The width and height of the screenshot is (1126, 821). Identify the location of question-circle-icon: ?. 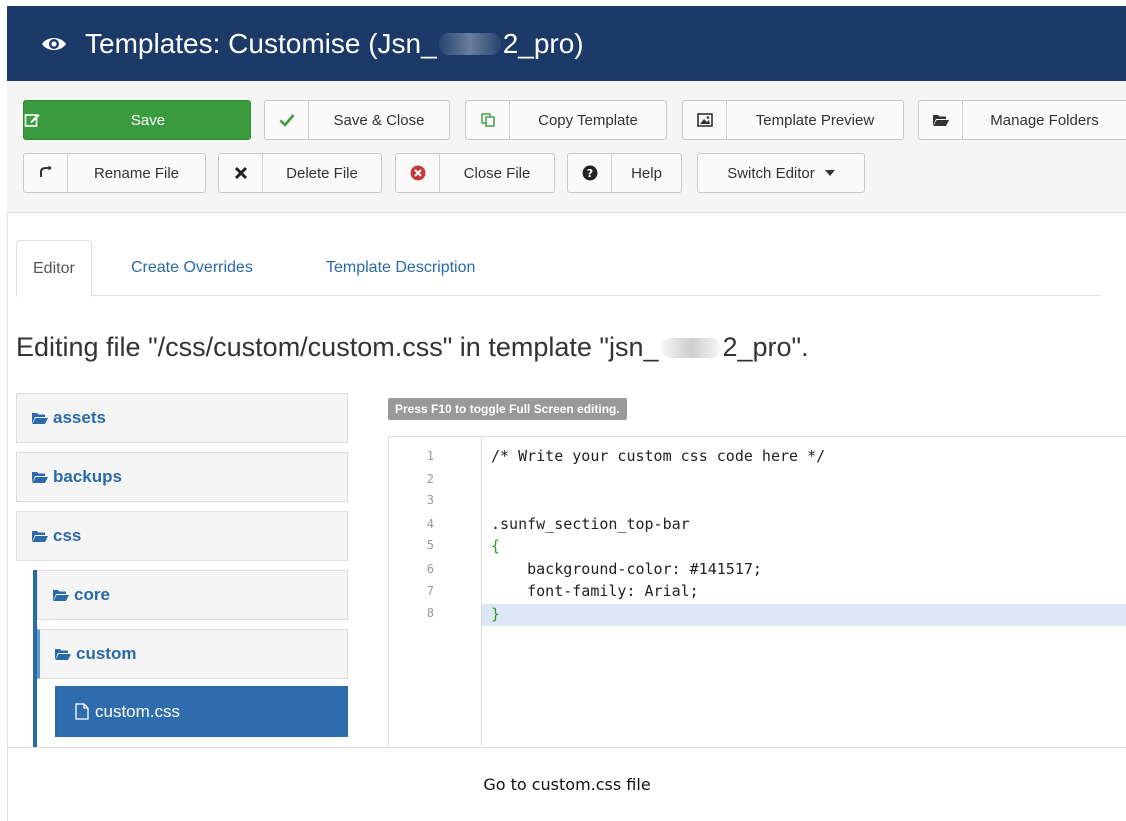
(590, 173).